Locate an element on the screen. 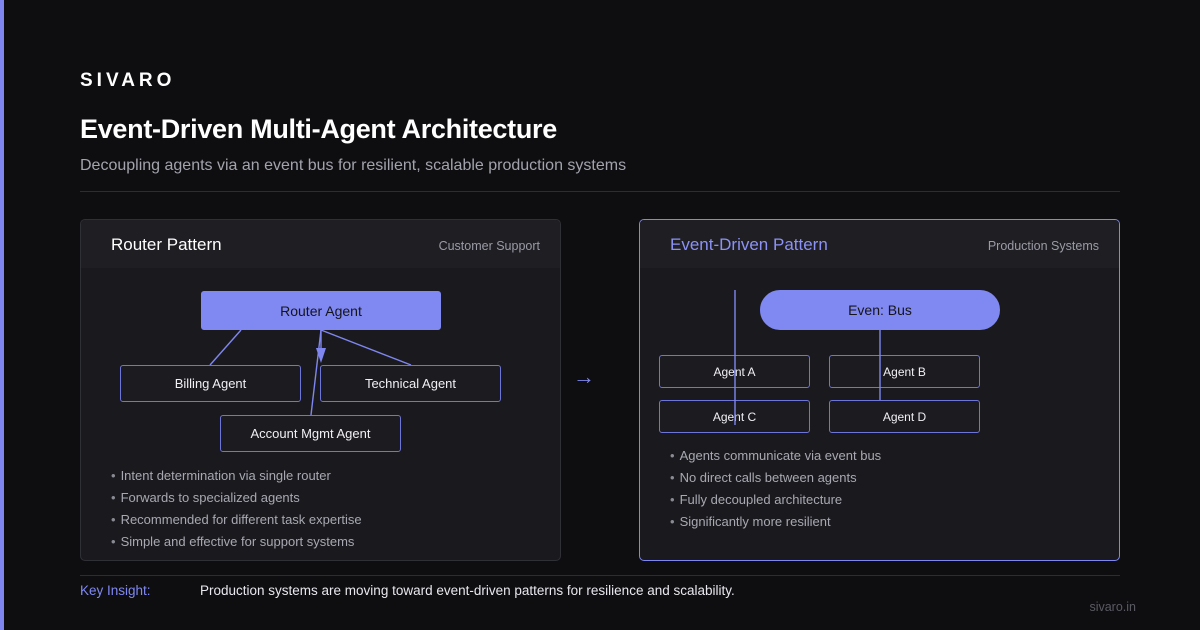  list-item: • Intent determination via single router is located at coordinates (221, 475).